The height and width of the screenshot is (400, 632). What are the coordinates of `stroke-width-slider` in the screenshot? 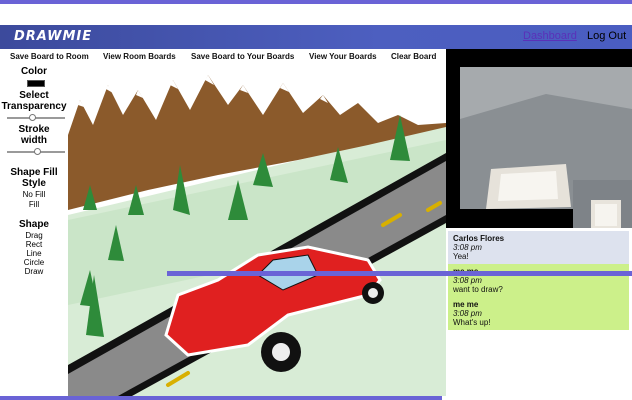 It's located at (36, 151).